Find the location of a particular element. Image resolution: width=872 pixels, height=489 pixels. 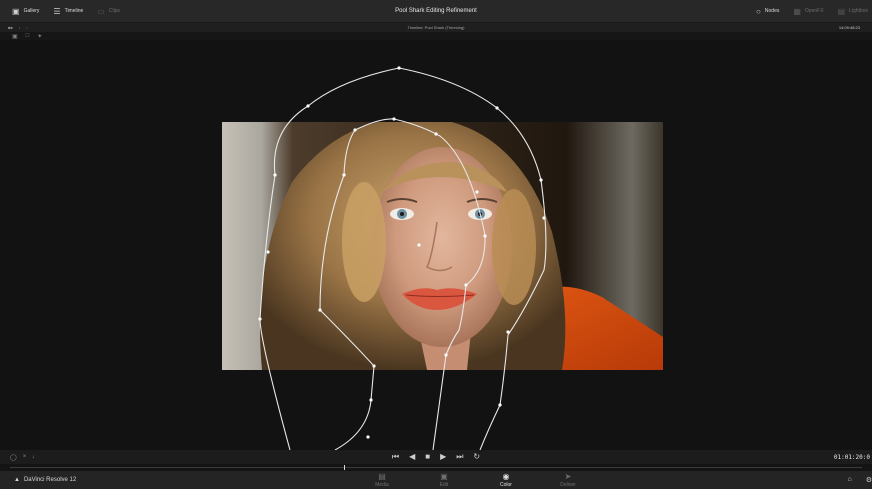

right-tabs: ○ Nodes ▦ OpenFX ▤ Lightbox is located at coordinates (812, 11).